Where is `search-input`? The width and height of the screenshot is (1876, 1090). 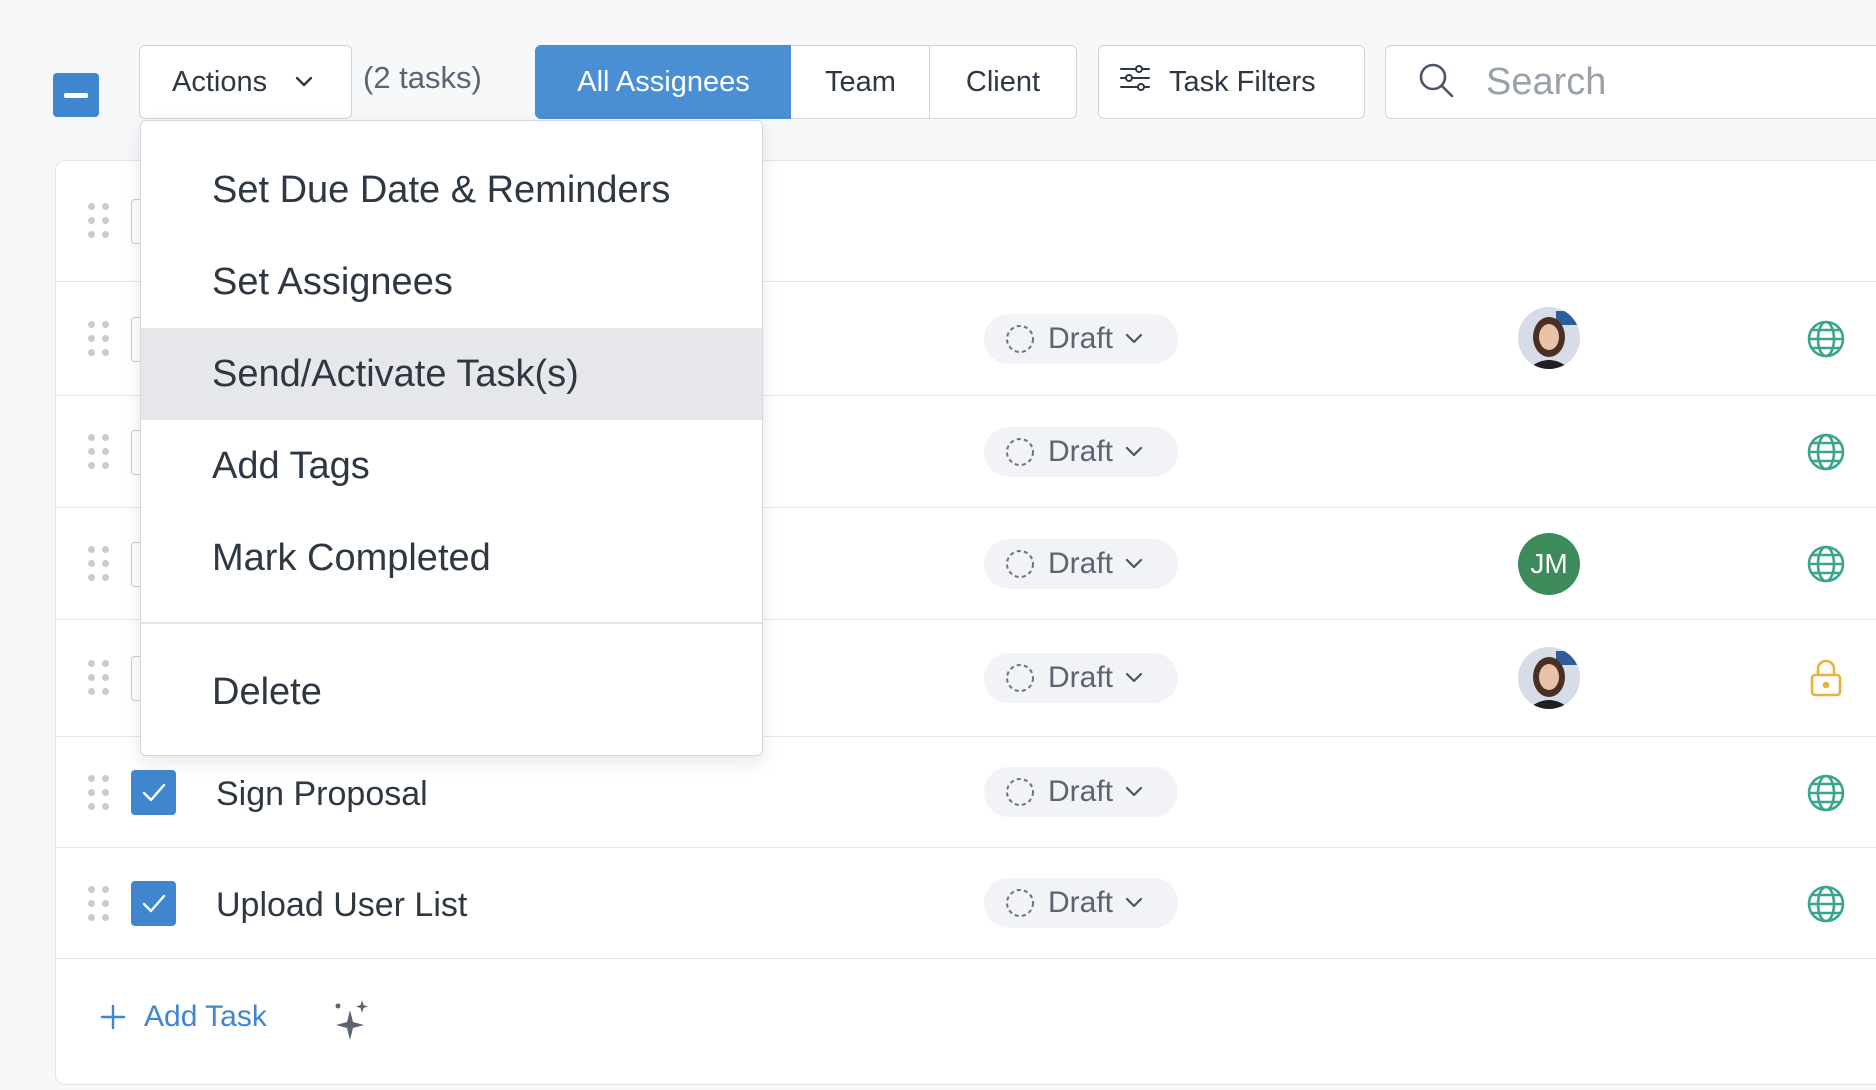 search-input is located at coordinates (1636, 82).